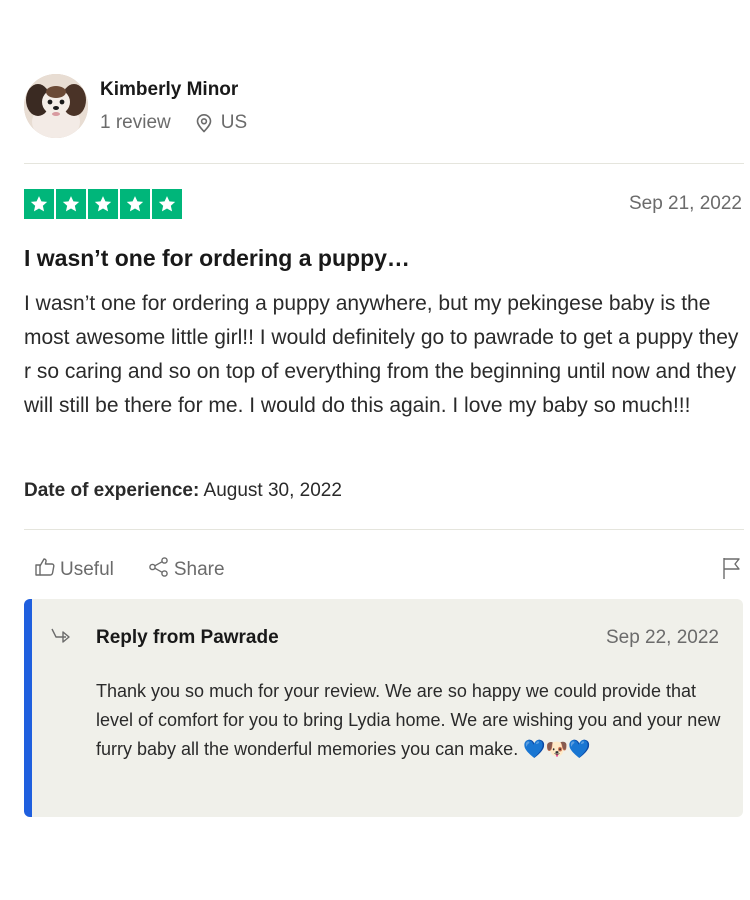 This screenshot has height=900, width=750. Describe the element at coordinates (234, 122) in the screenshot. I see `reviewer-location: US` at that location.